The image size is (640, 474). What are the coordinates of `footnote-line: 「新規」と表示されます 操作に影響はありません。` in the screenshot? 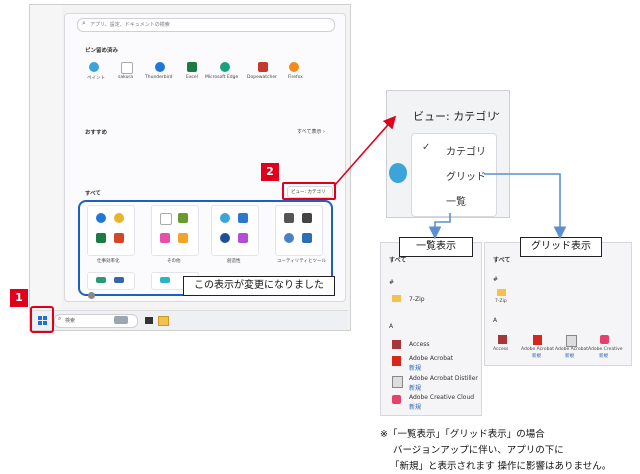 It's located at (501, 466).